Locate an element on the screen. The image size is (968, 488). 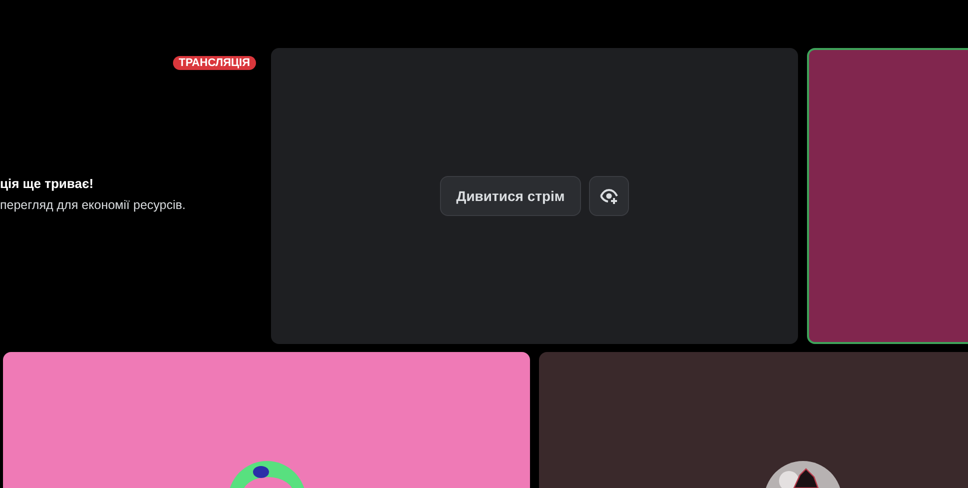
preview-button is located at coordinates (608, 196).